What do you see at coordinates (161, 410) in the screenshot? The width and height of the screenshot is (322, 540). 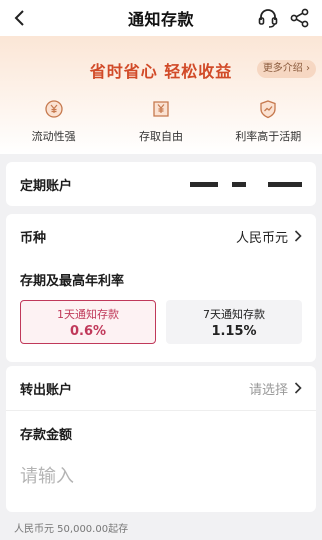 I see `divider` at bounding box center [161, 410].